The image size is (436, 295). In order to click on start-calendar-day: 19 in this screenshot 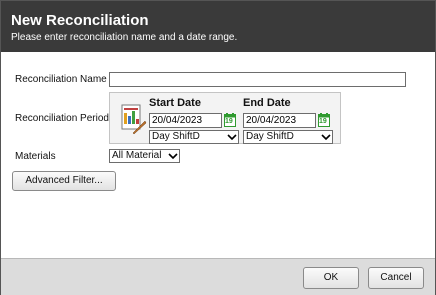, I will do `click(229, 121)`.